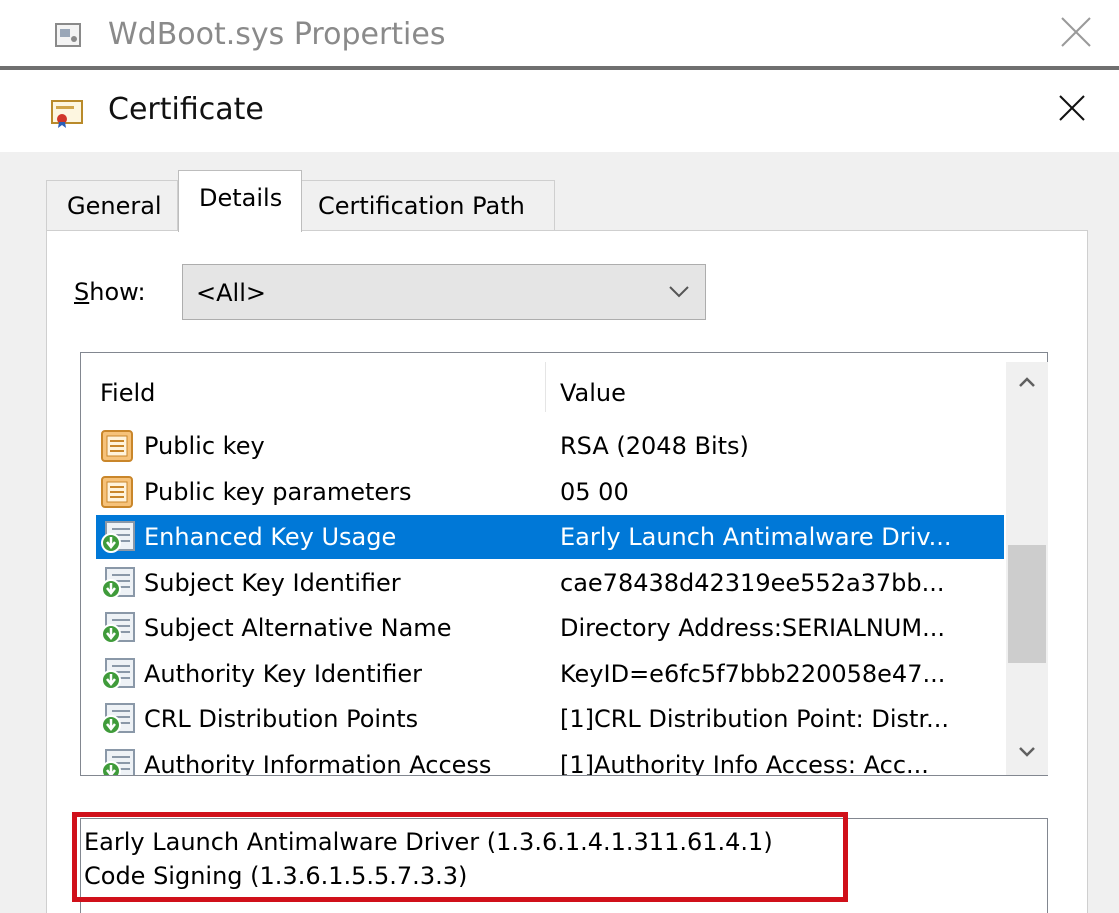 The width and height of the screenshot is (1119, 913). I want to click on tab-certification-path: Certification Path, so click(428, 205).